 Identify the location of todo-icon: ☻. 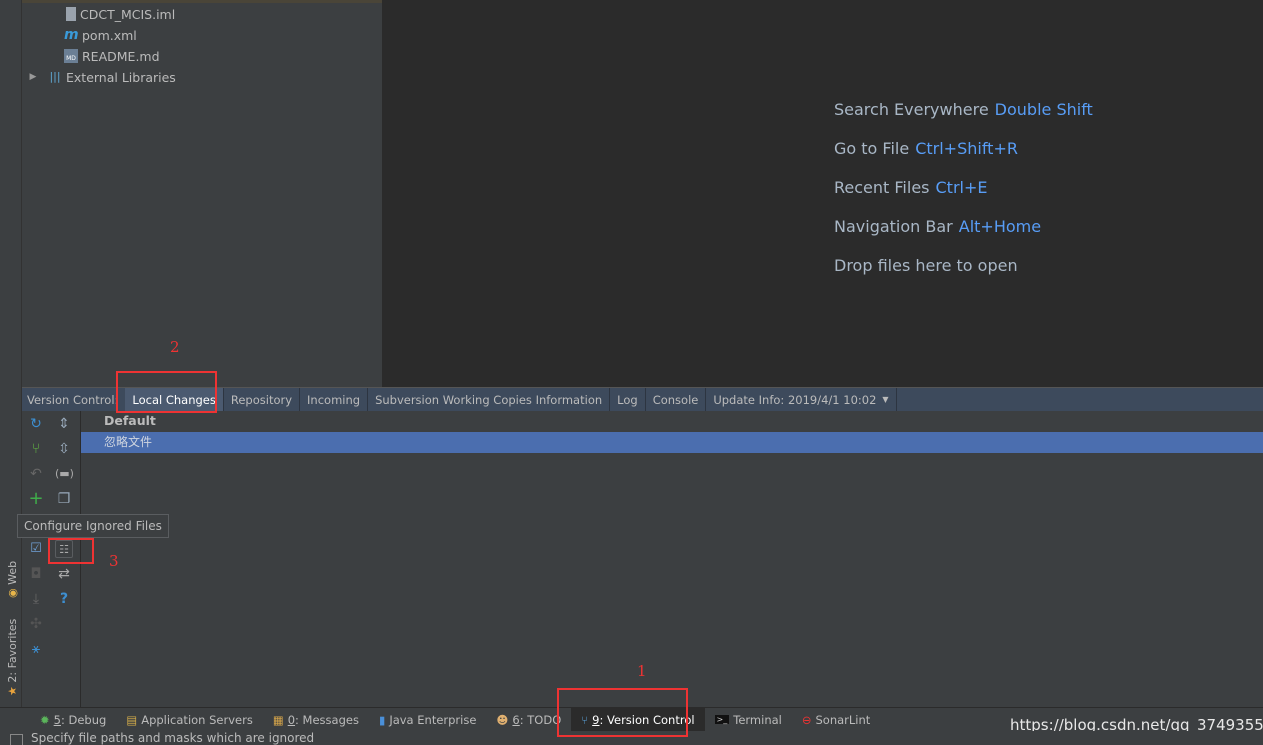
(502, 719).